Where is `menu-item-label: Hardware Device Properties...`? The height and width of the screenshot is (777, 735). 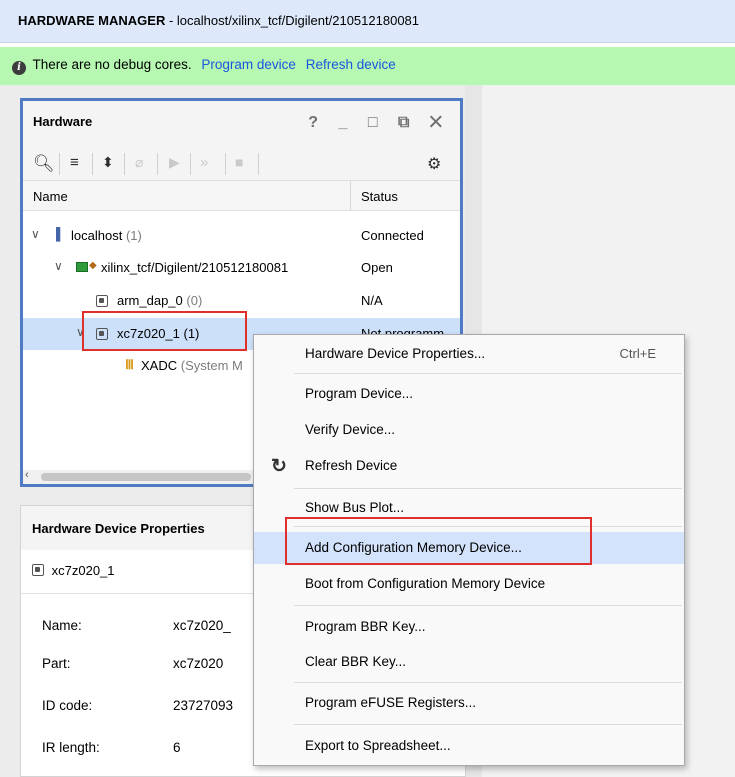 menu-item-label: Hardware Device Properties... is located at coordinates (395, 353).